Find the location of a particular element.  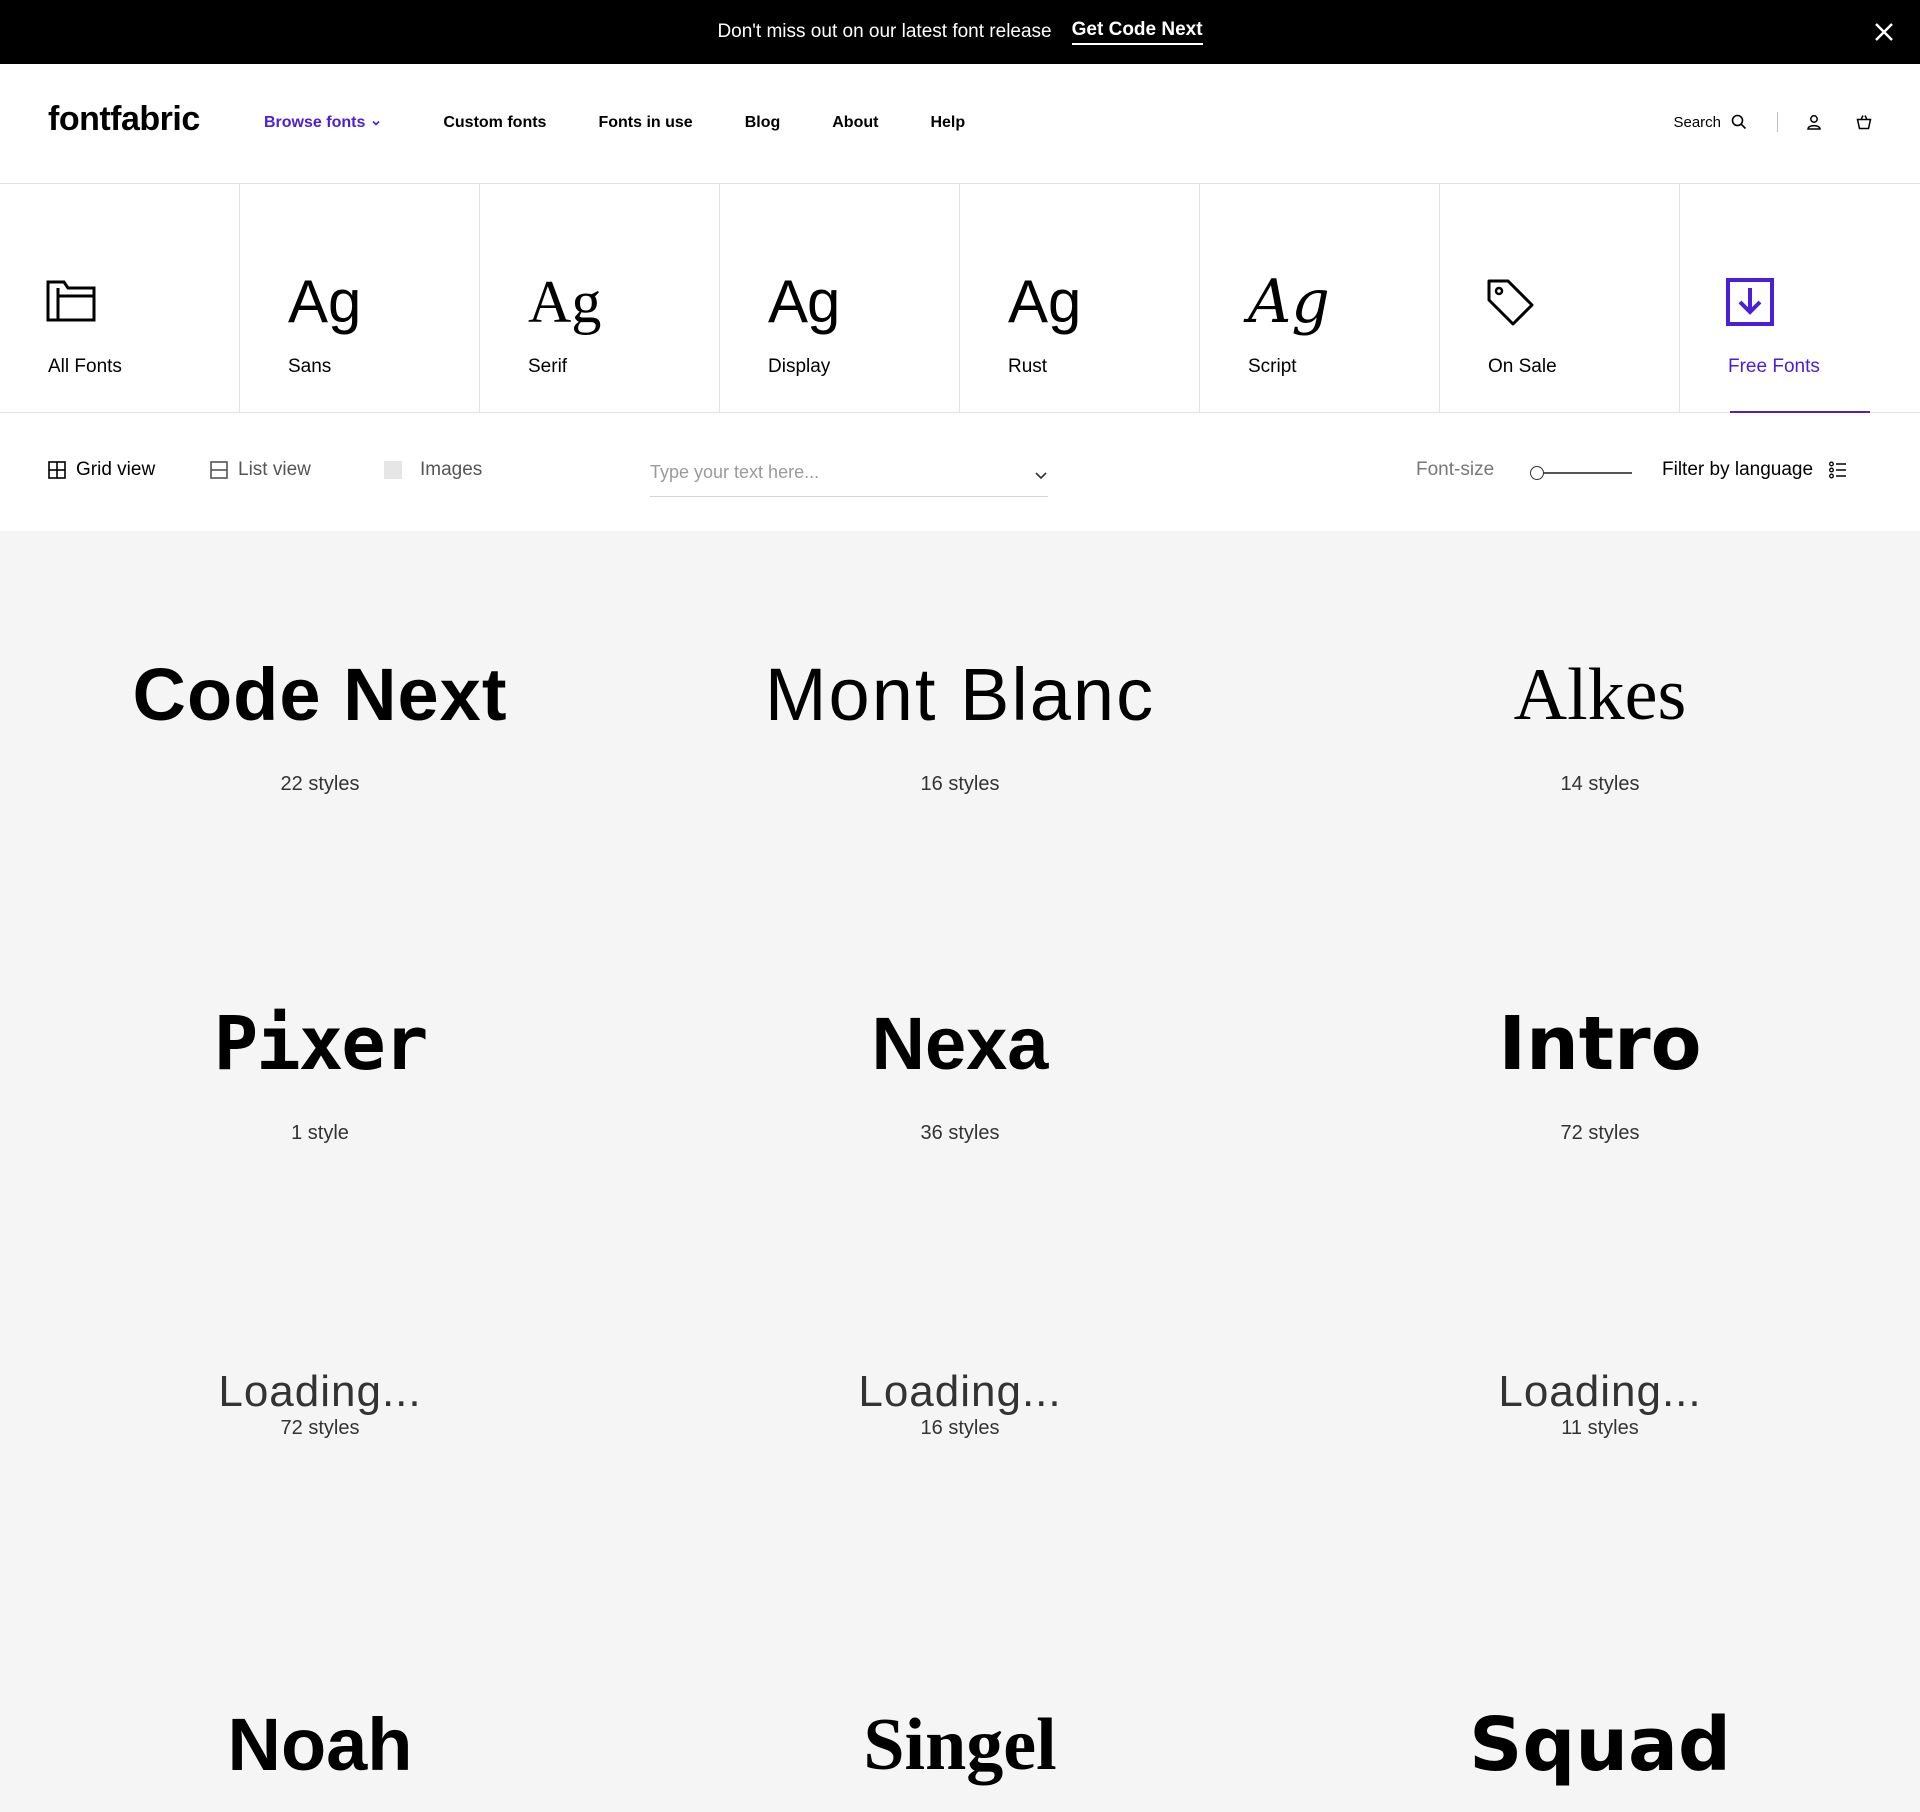

grid-icon is located at coordinates (57, 470).